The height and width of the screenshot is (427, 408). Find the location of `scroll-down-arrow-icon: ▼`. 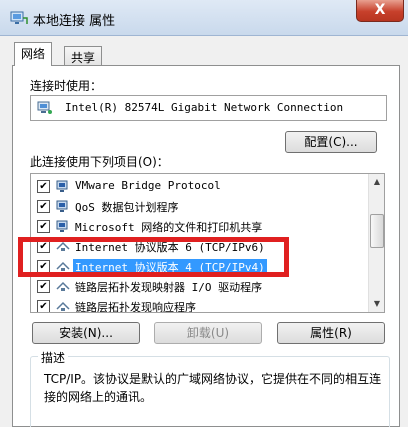

scroll-down-arrow-icon: ▼ is located at coordinates (377, 304).